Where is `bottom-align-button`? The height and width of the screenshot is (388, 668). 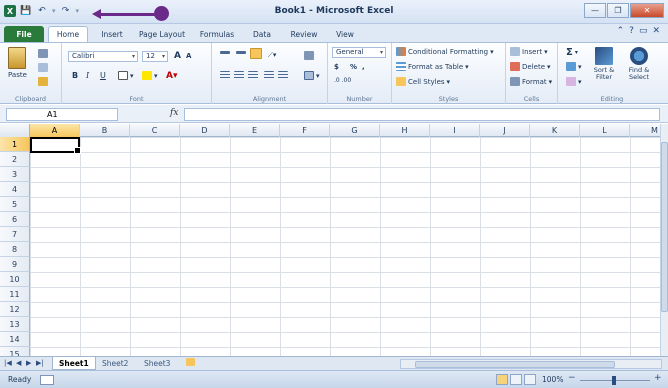
bottom-align-button is located at coordinates (256, 53).